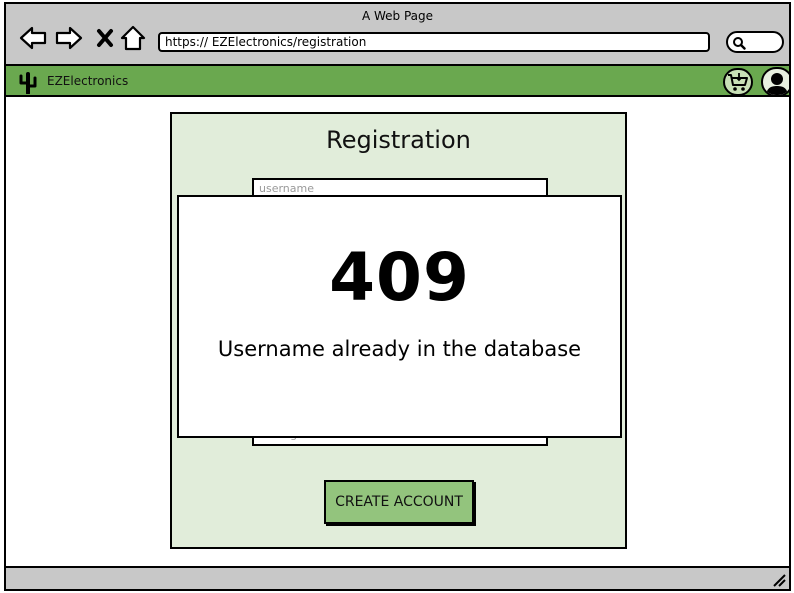 The image size is (794, 593). I want to click on back-button, so click(33, 38).